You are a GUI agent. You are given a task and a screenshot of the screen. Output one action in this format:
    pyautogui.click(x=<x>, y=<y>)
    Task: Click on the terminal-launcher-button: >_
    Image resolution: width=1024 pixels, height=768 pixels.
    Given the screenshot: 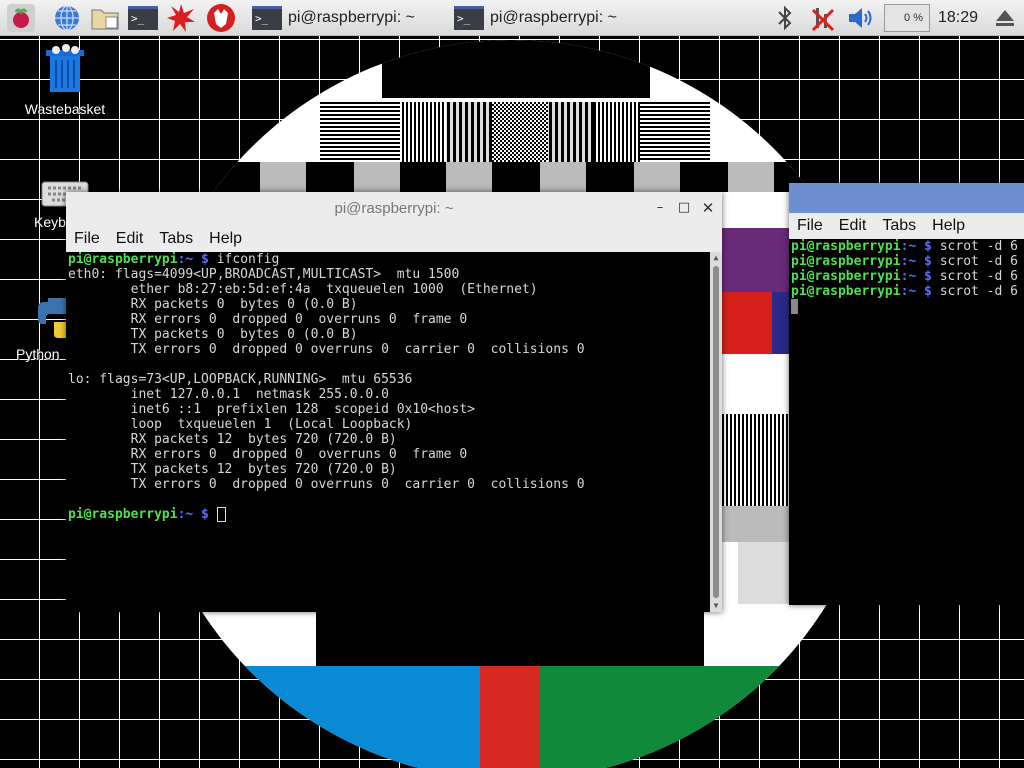 What is the action you would take?
    pyautogui.click(x=143, y=18)
    